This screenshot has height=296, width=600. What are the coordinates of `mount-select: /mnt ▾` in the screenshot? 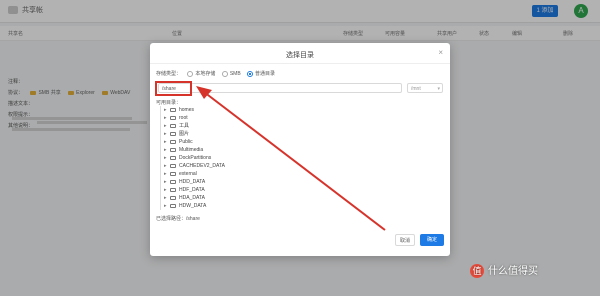 It's located at (425, 88).